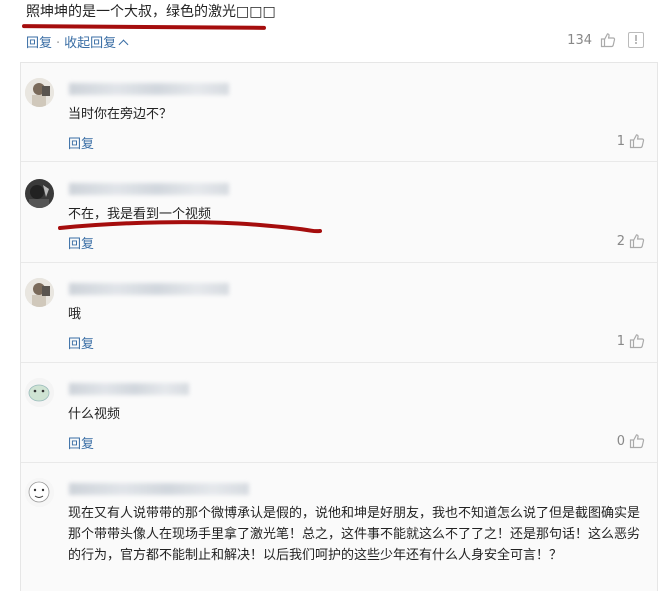 This screenshot has height=591, width=658. Describe the element at coordinates (579, 40) in the screenshot. I see `like-count: 134` at that location.